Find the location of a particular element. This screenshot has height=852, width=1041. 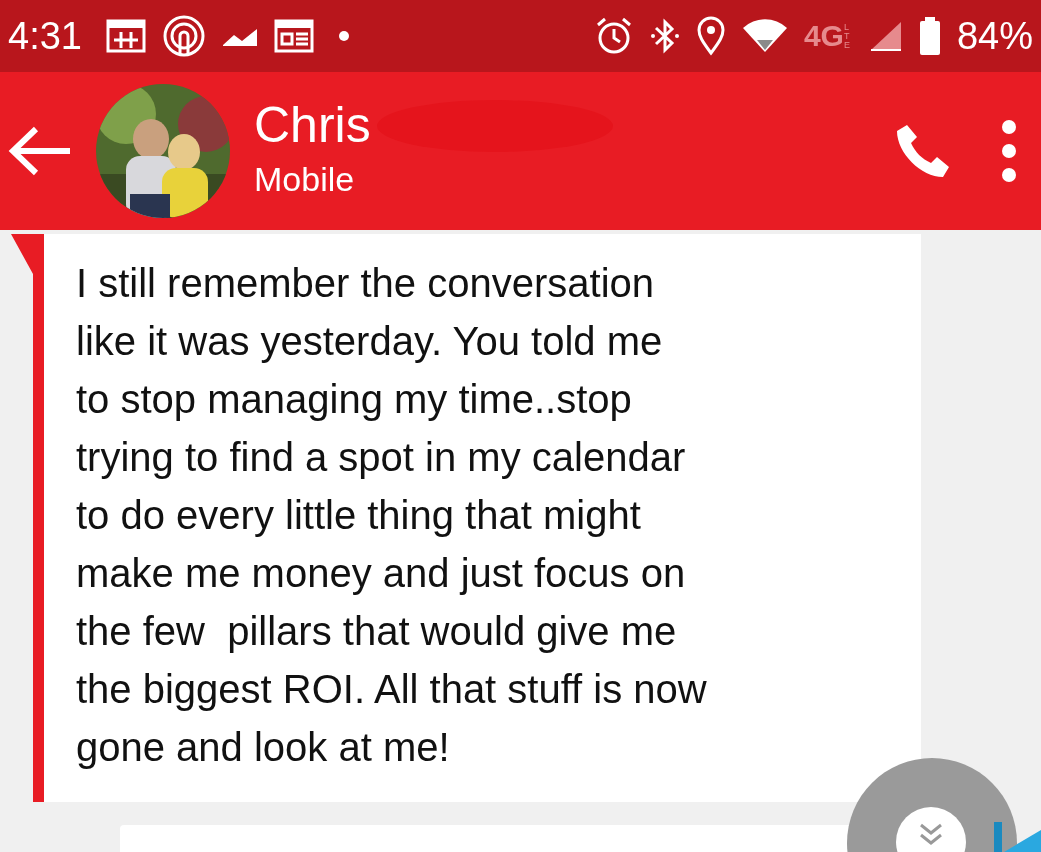

wifi-icon is located at coordinates (764, 36).